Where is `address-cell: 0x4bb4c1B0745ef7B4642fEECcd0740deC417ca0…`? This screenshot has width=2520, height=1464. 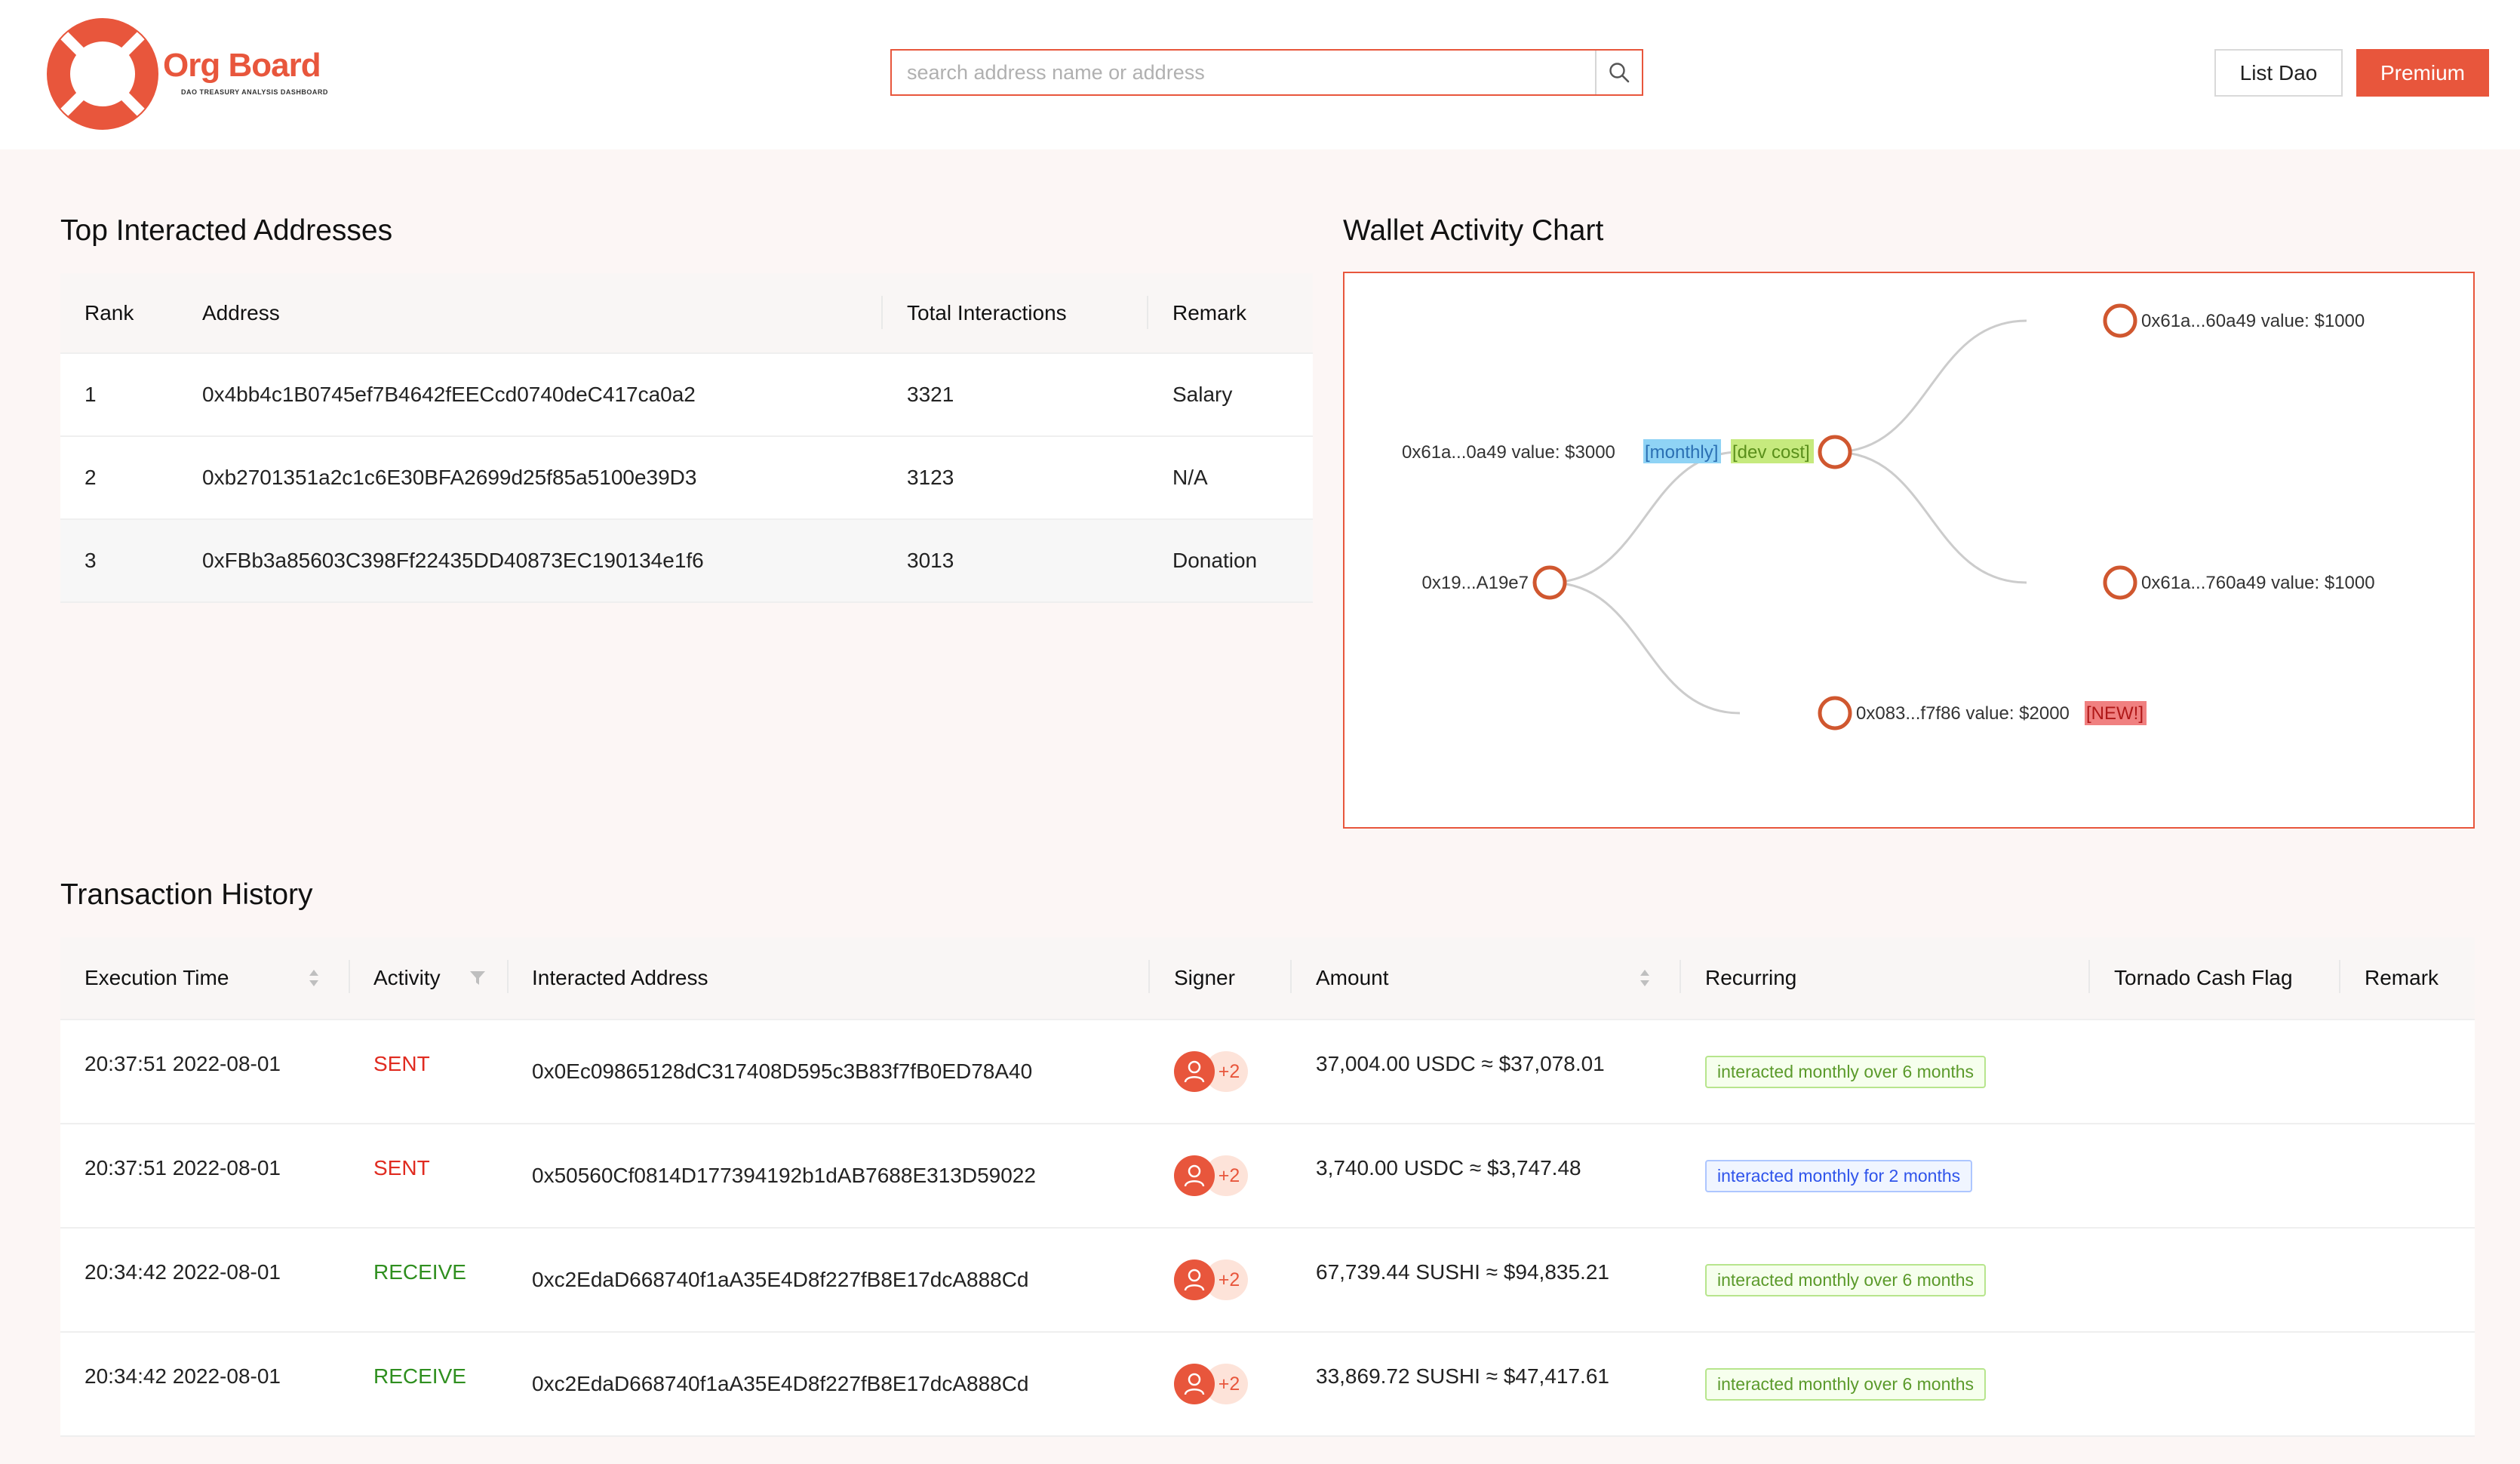
address-cell: 0x4bb4c1B0745ef7B4642fEECcd0740deC417ca0… is located at coordinates (449, 394).